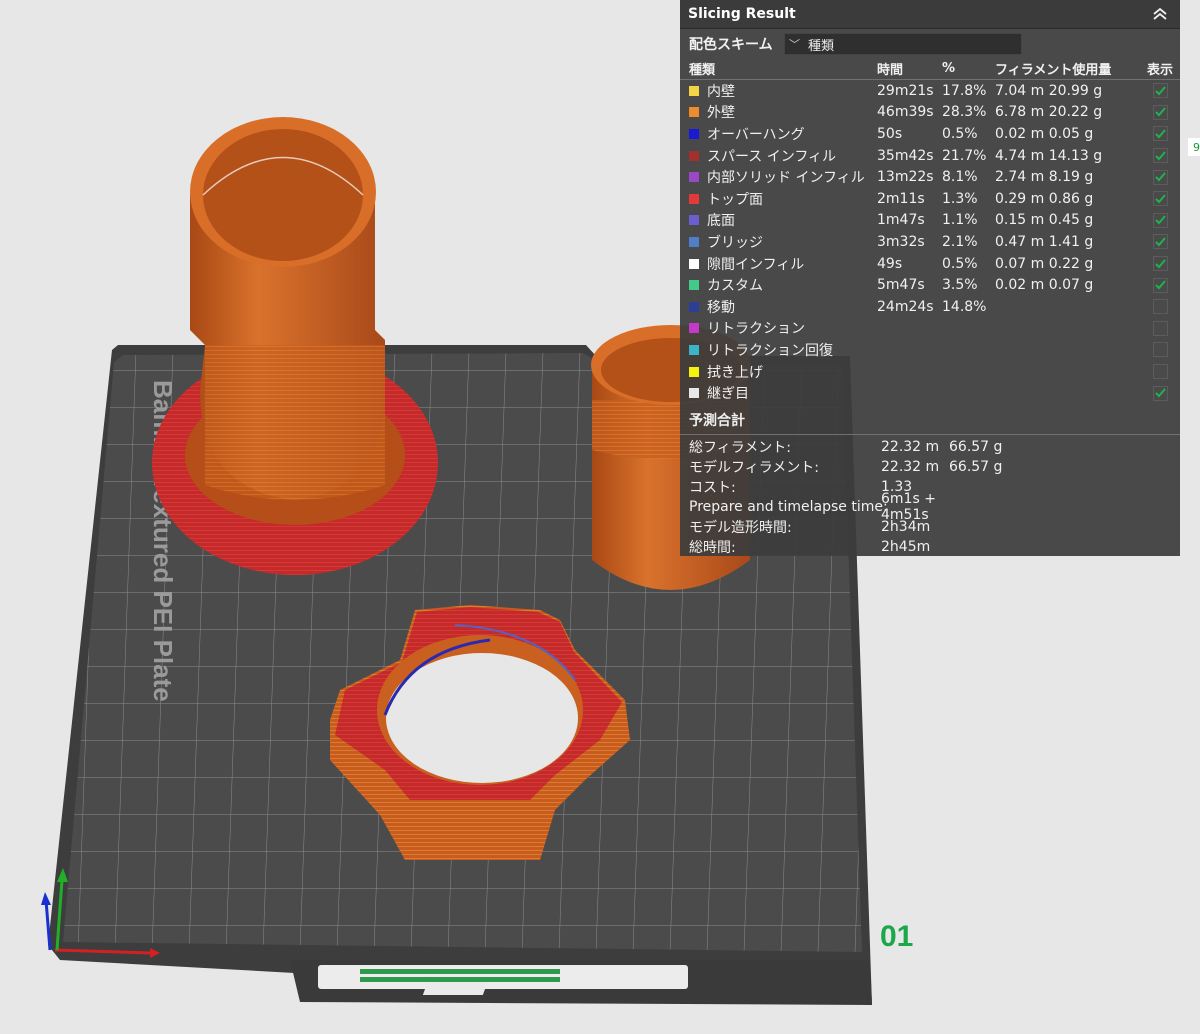 This screenshot has height=1034, width=1200. What do you see at coordinates (1044, 220) in the screenshot?
I see `feature-filament: 0.15 m 0.45 g` at bounding box center [1044, 220].